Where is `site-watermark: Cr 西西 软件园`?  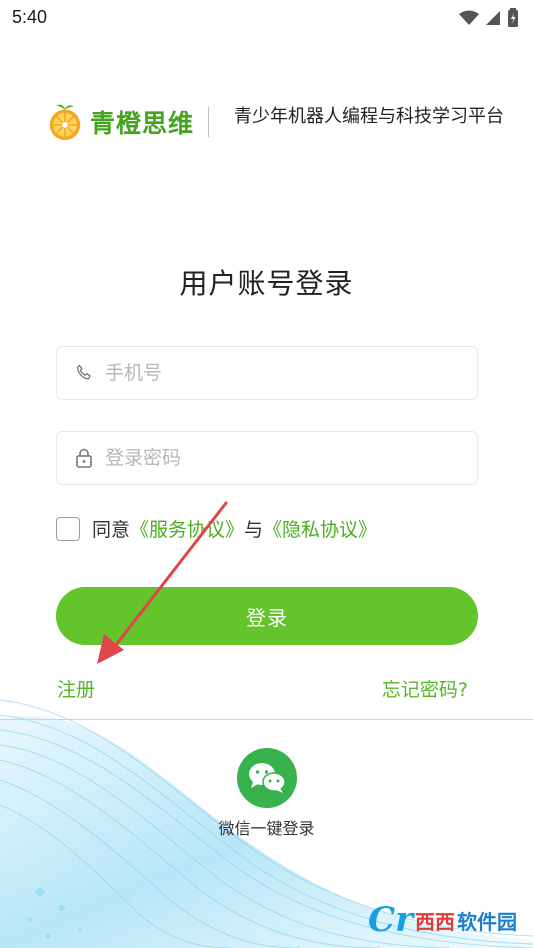 site-watermark: Cr 西西 软件园 is located at coordinates (442, 920).